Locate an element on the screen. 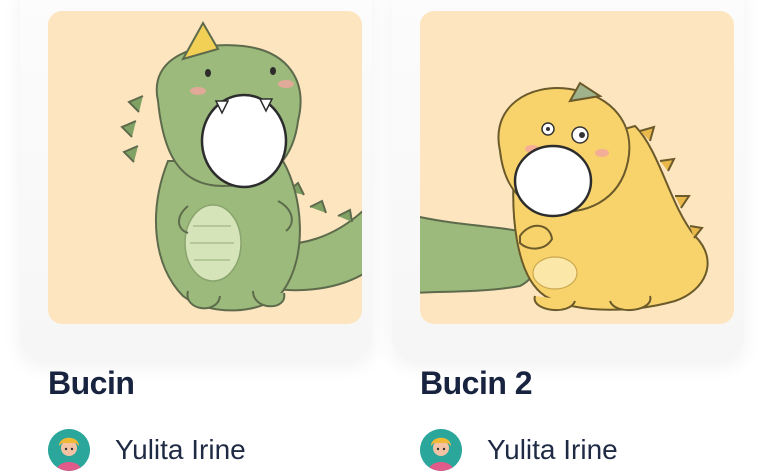 The height and width of the screenshot is (472, 780). card-title: Bucin is located at coordinates (91, 383).